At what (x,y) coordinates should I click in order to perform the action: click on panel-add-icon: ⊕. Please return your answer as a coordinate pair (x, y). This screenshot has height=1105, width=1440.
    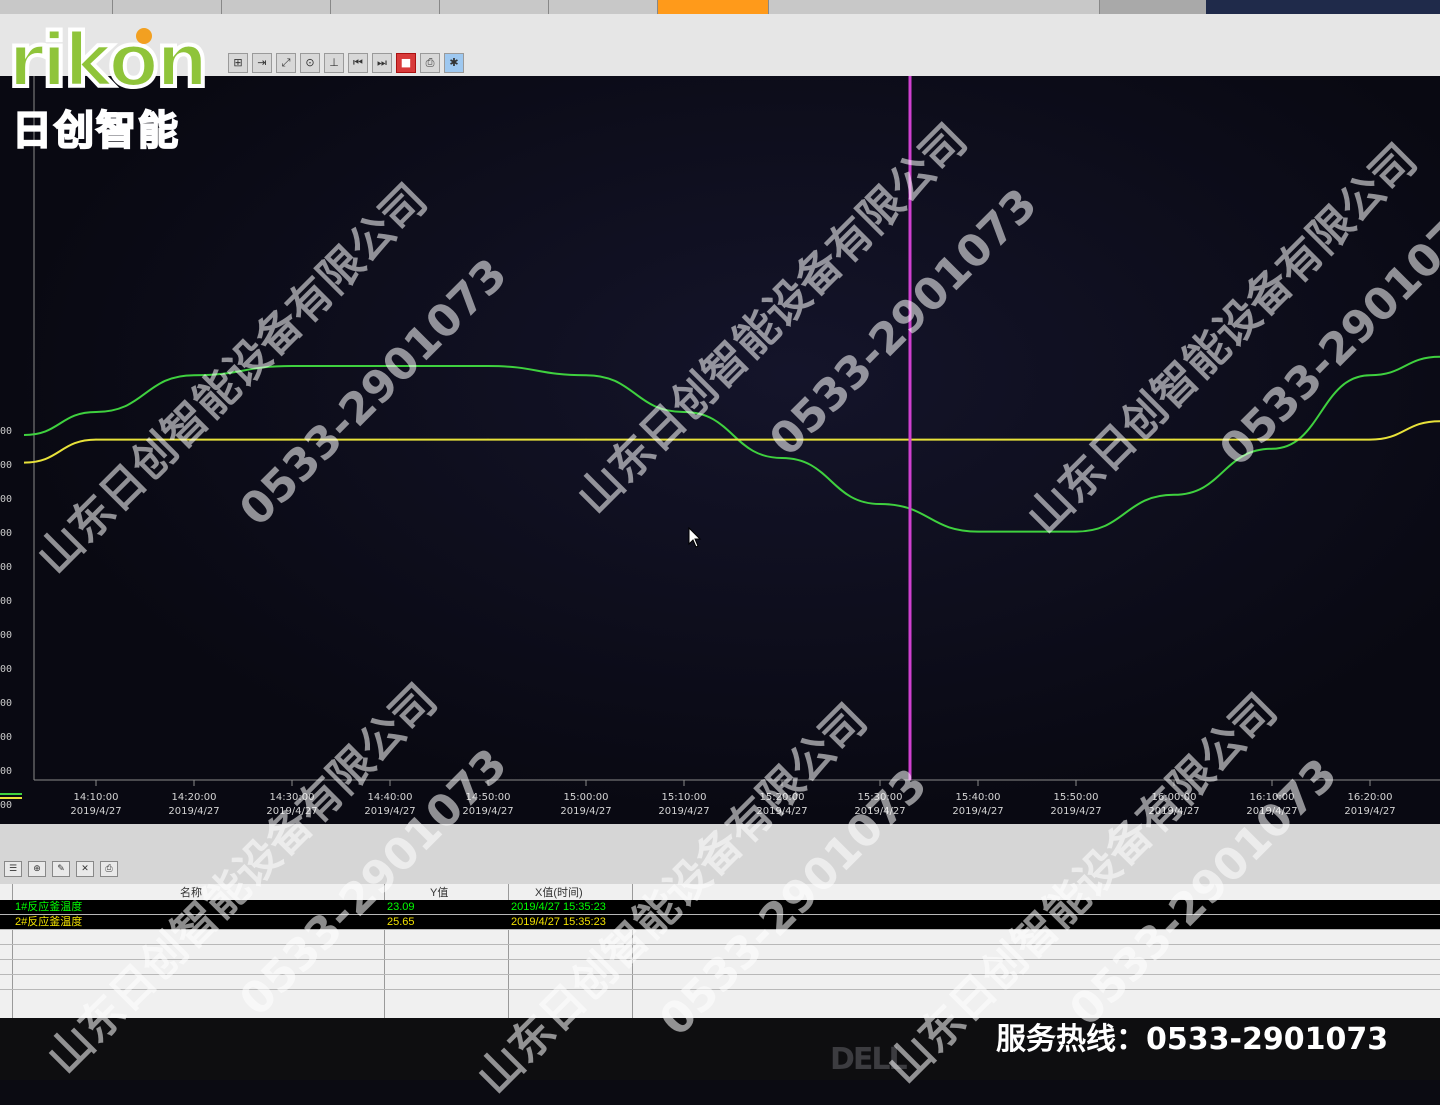
    Looking at the image, I should click on (37, 869).